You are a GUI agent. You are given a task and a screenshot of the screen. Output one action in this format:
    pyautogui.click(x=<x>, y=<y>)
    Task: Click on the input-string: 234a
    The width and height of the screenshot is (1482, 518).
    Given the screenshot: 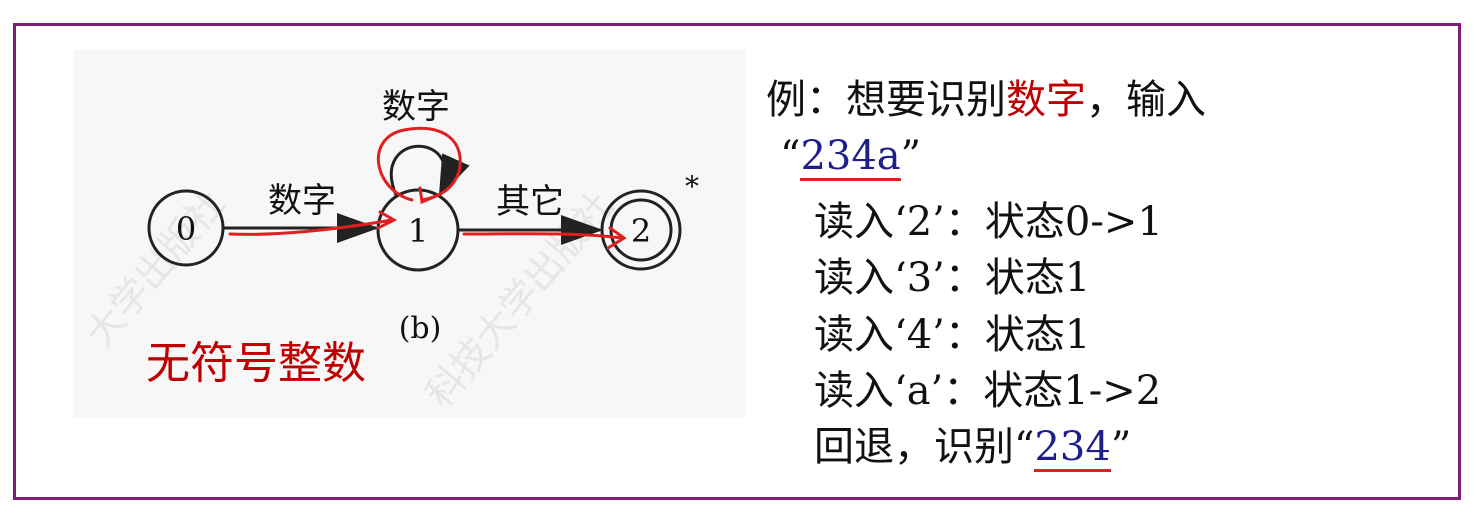 What is the action you would take?
    pyautogui.click(x=850, y=157)
    